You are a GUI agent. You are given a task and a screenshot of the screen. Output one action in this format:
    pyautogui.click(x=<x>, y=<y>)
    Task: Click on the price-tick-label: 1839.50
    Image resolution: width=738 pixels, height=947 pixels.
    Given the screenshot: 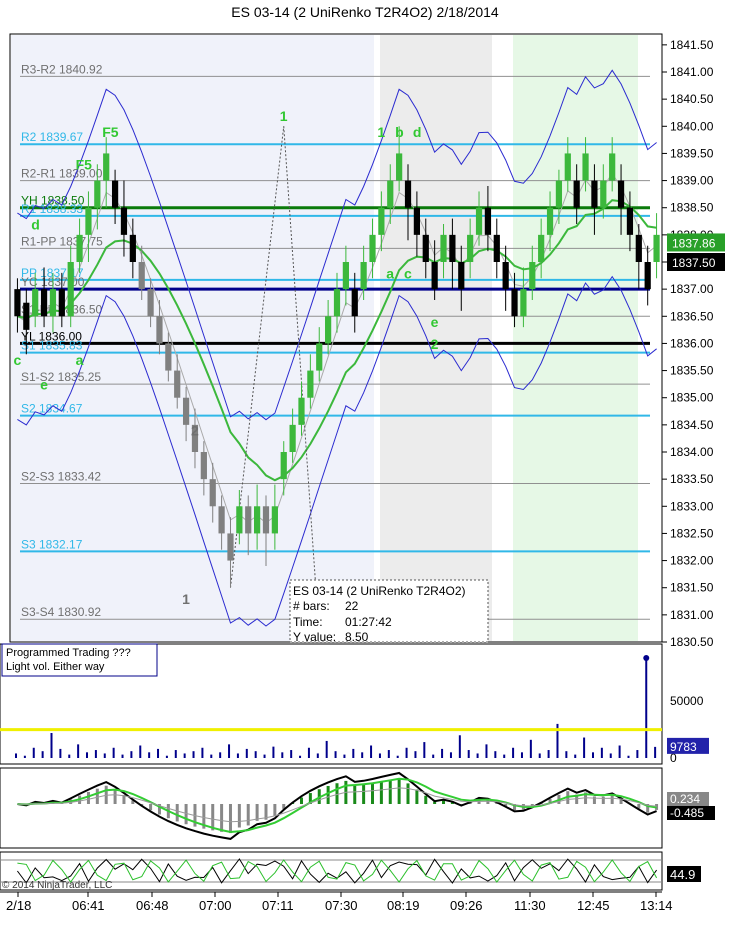 What is the action you would take?
    pyautogui.click(x=692, y=153)
    